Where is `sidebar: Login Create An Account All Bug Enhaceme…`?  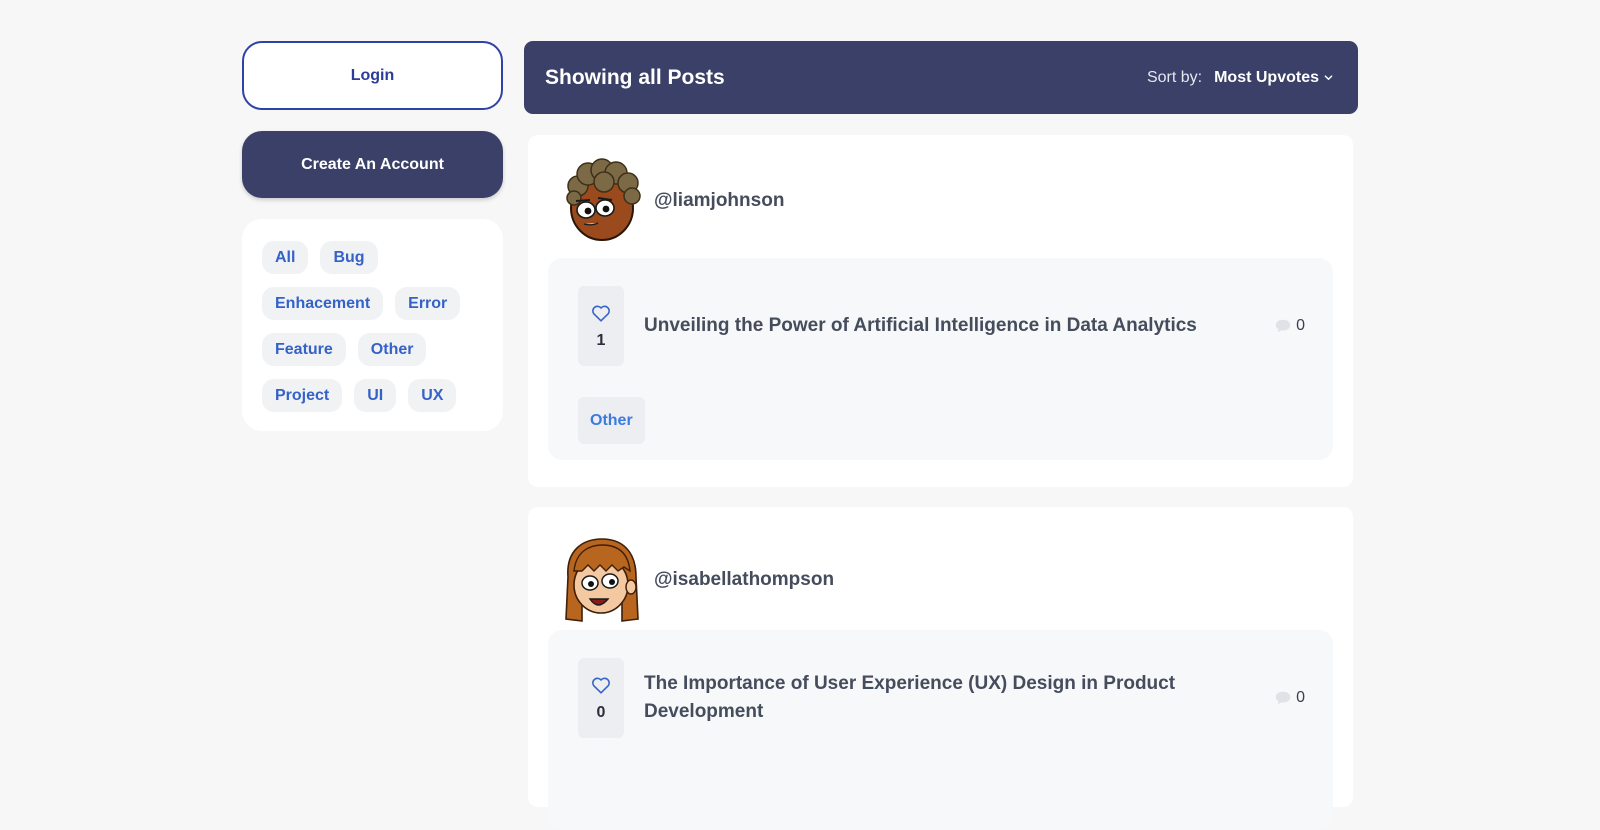 sidebar: Login Create An Account All Bug Enhaceme… is located at coordinates (372, 236).